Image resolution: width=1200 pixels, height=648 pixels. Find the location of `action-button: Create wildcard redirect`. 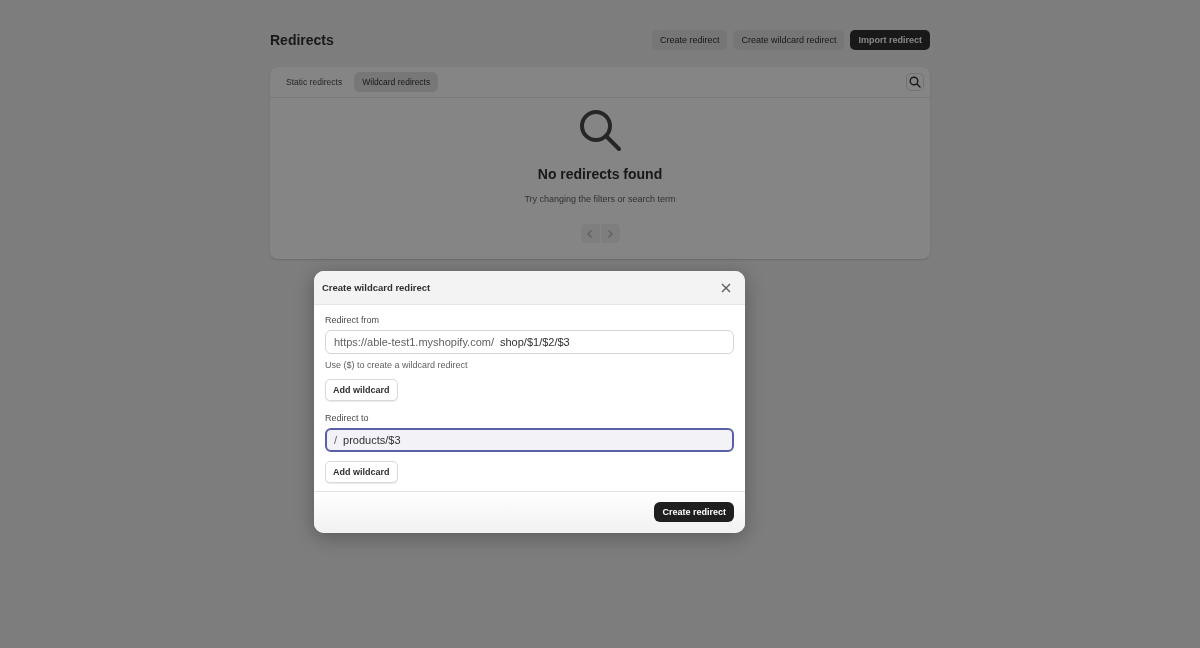

action-button: Create wildcard redirect is located at coordinates (789, 40).